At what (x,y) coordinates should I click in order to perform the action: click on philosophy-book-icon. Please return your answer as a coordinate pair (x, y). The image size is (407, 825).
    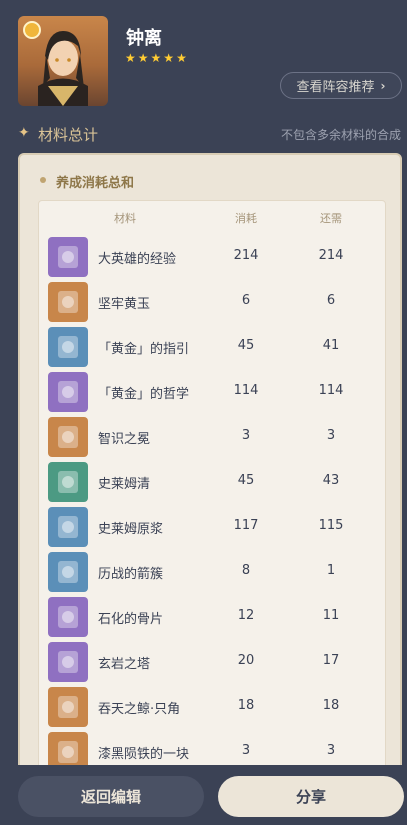
    Looking at the image, I should click on (68, 392).